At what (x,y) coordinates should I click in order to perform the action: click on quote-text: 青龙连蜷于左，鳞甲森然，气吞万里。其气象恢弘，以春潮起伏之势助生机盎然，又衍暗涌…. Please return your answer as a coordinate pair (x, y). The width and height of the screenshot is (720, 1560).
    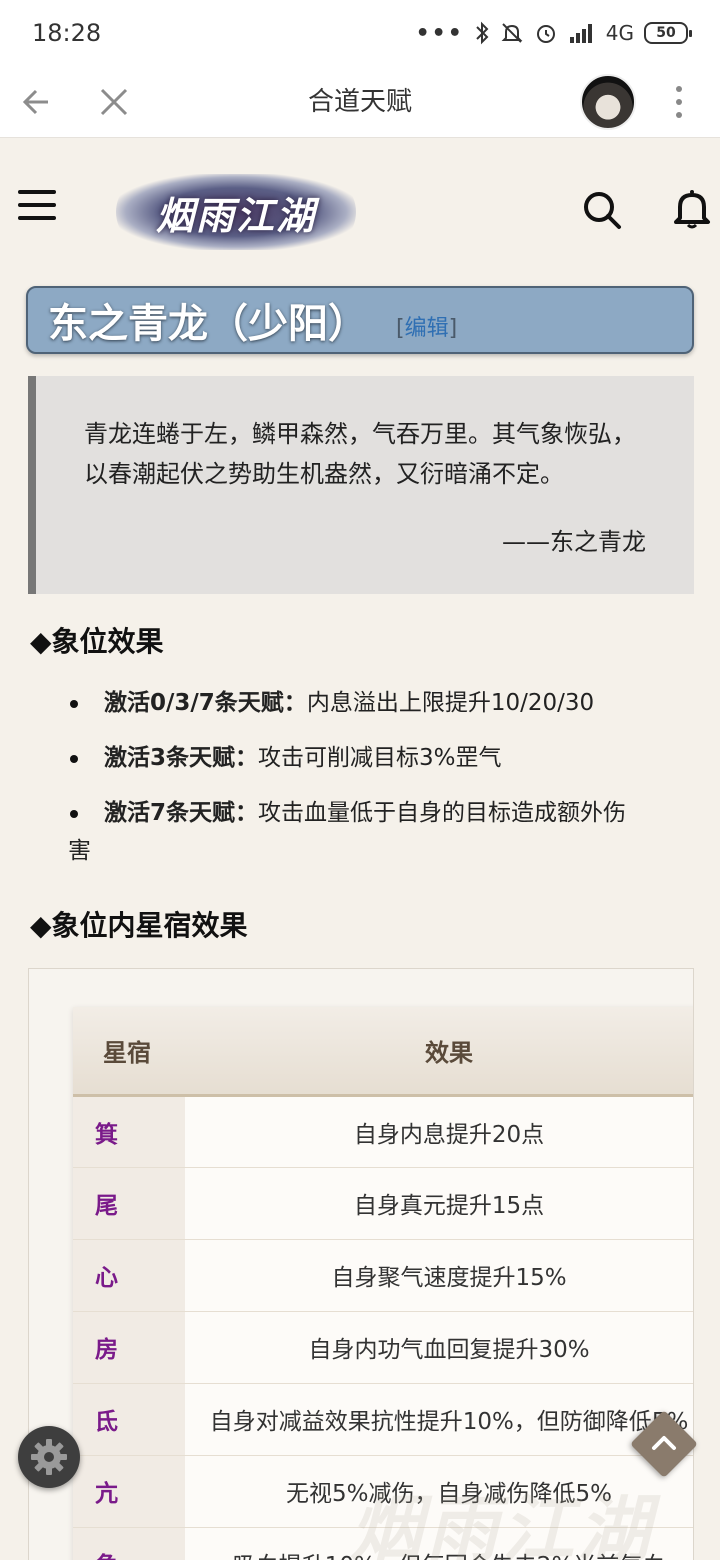
    Looking at the image, I should click on (360, 454).